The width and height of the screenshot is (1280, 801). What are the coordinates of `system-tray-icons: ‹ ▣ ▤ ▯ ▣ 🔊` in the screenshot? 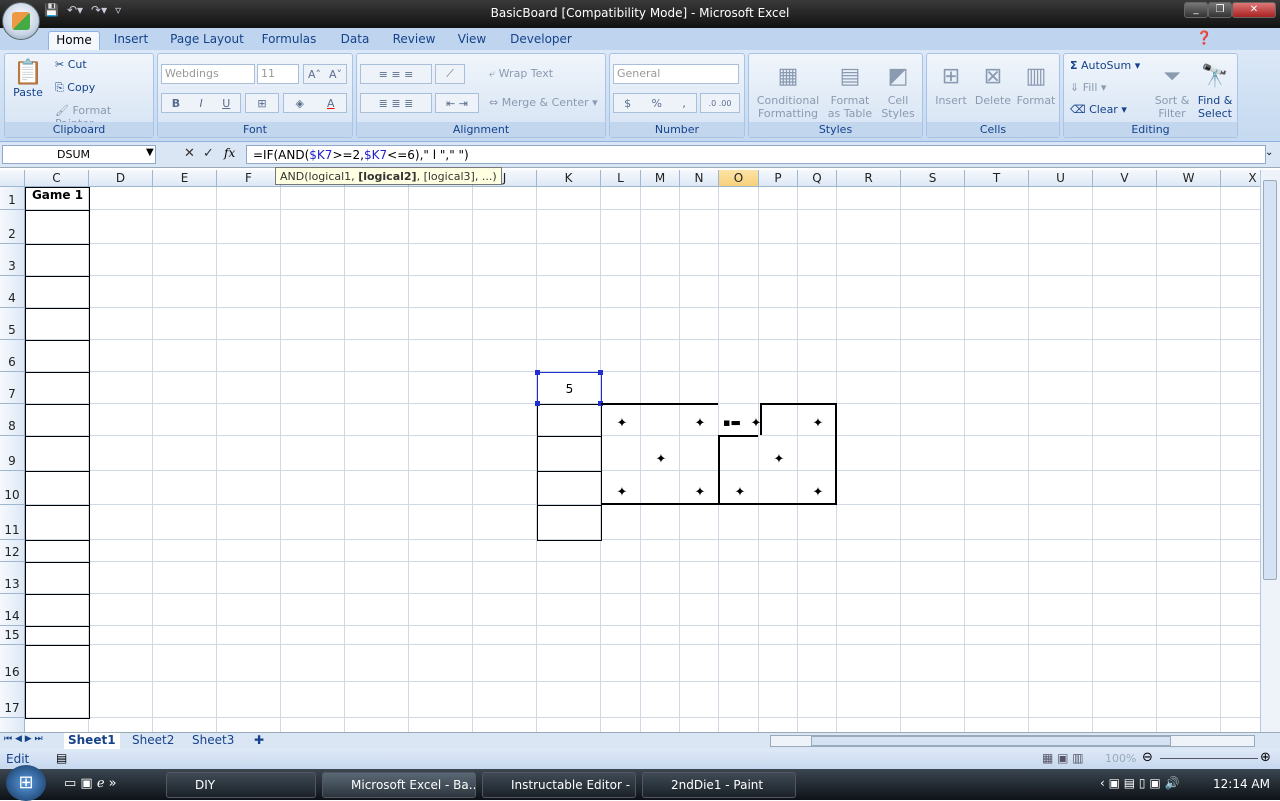 It's located at (1139, 783).